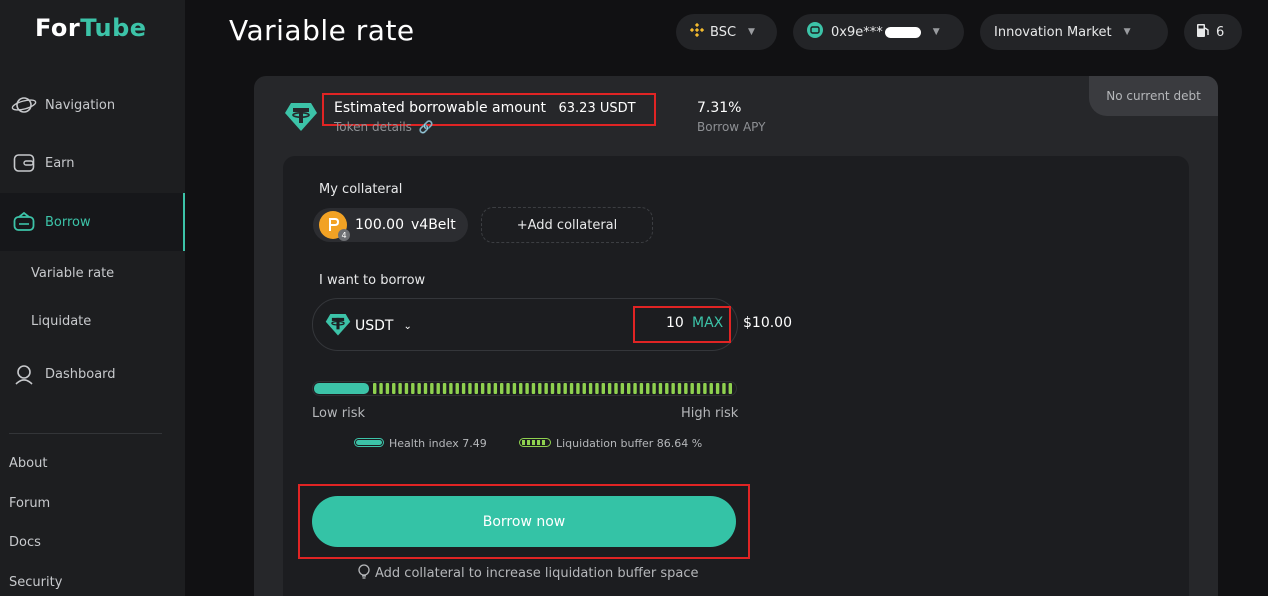 This screenshot has width=1268, height=596. Describe the element at coordinates (379, 225) in the screenshot. I see `collateral-amount: 100.00` at that location.